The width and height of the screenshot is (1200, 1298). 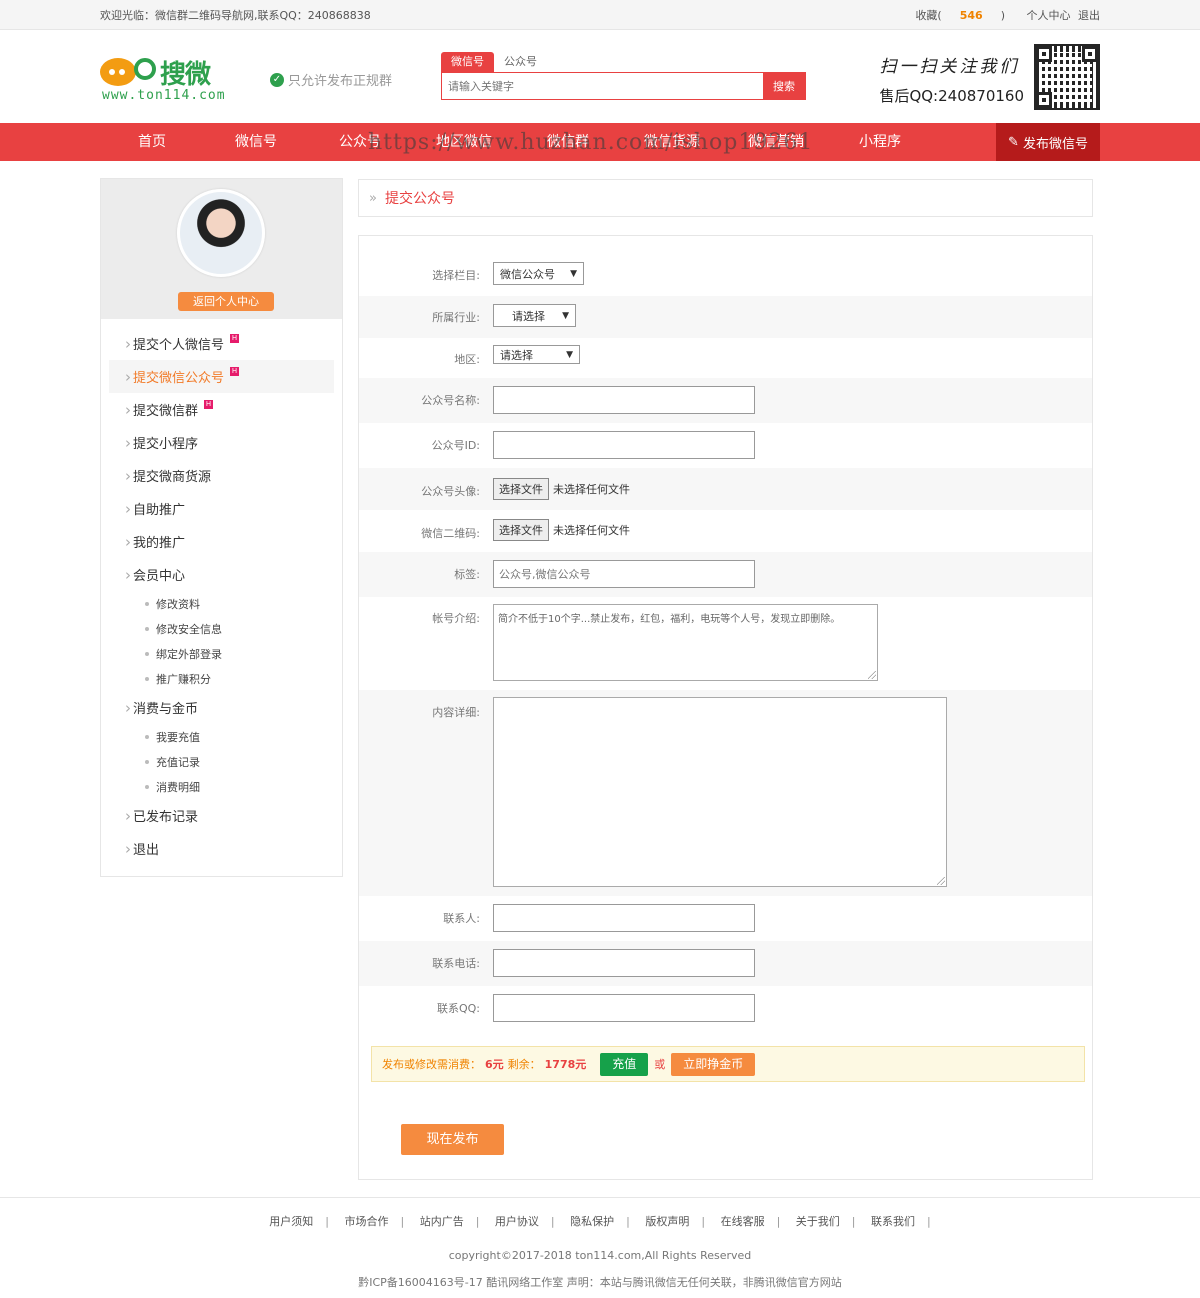 I want to click on site-logo: 搜微 www.ton114.com, so click(x=175, y=79).